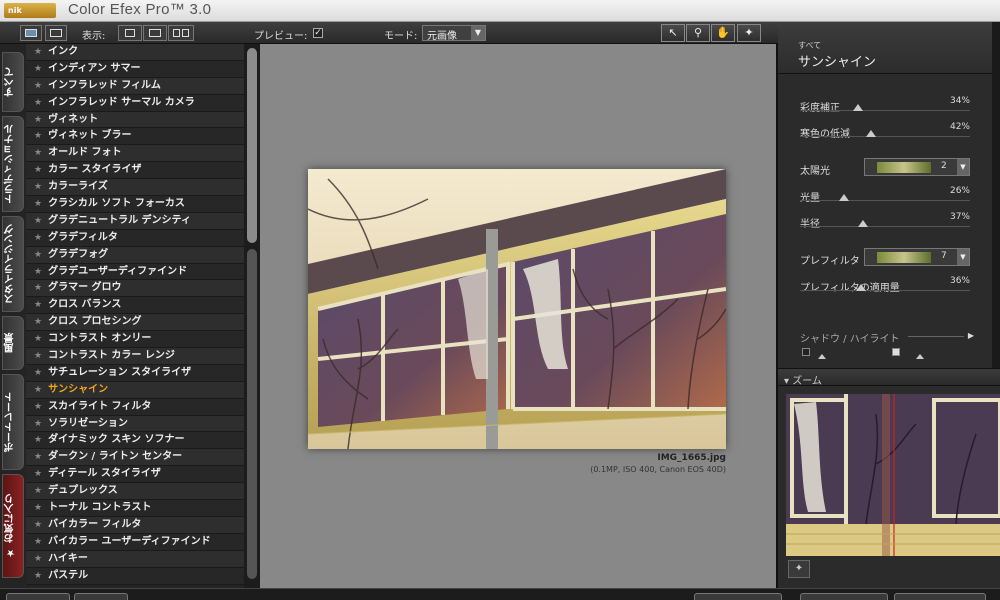 The image size is (1000, 600). What do you see at coordinates (135, 171) in the screenshot?
I see `filter-item: ★ カラー スタイライザ` at bounding box center [135, 171].